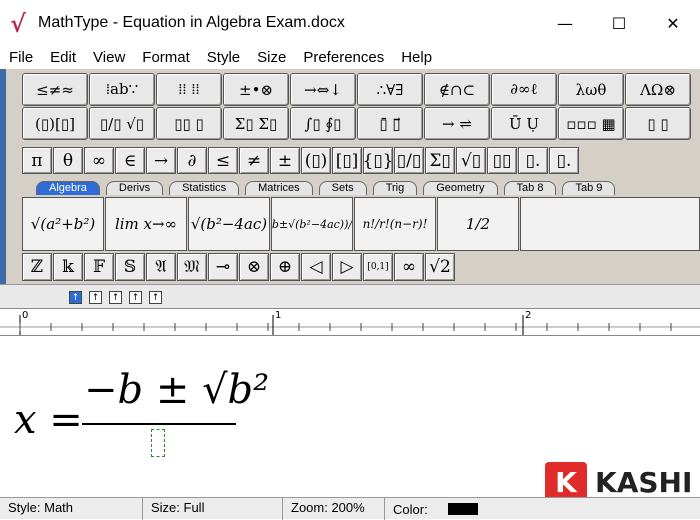  Describe the element at coordinates (71, 509) in the screenshot. I see `status-style: Style: Math` at that location.